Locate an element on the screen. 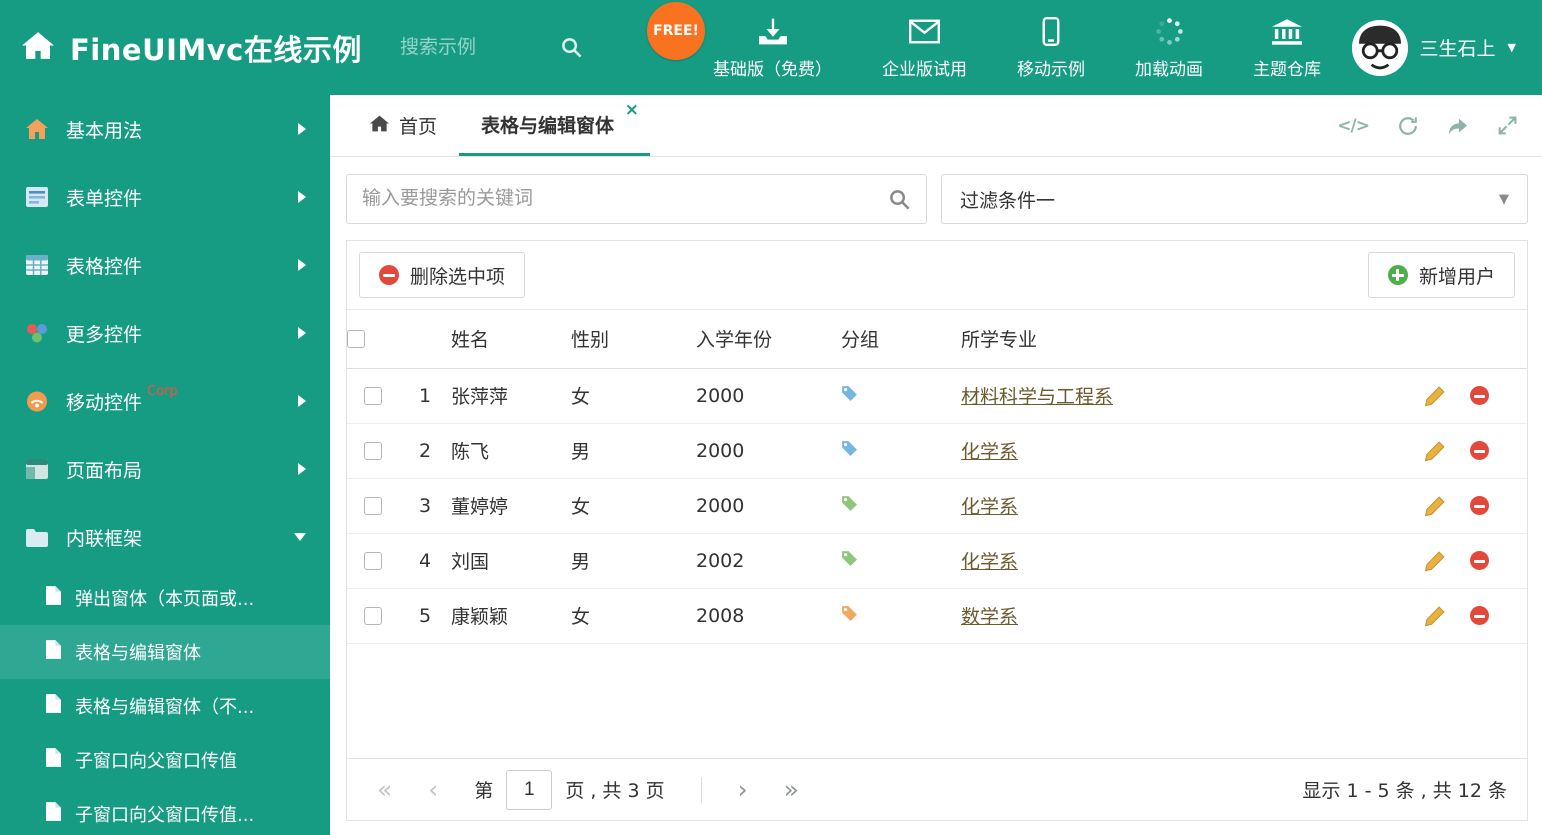 Image resolution: width=1542 pixels, height=835 pixels. keyword-search-box is located at coordinates (636, 199).